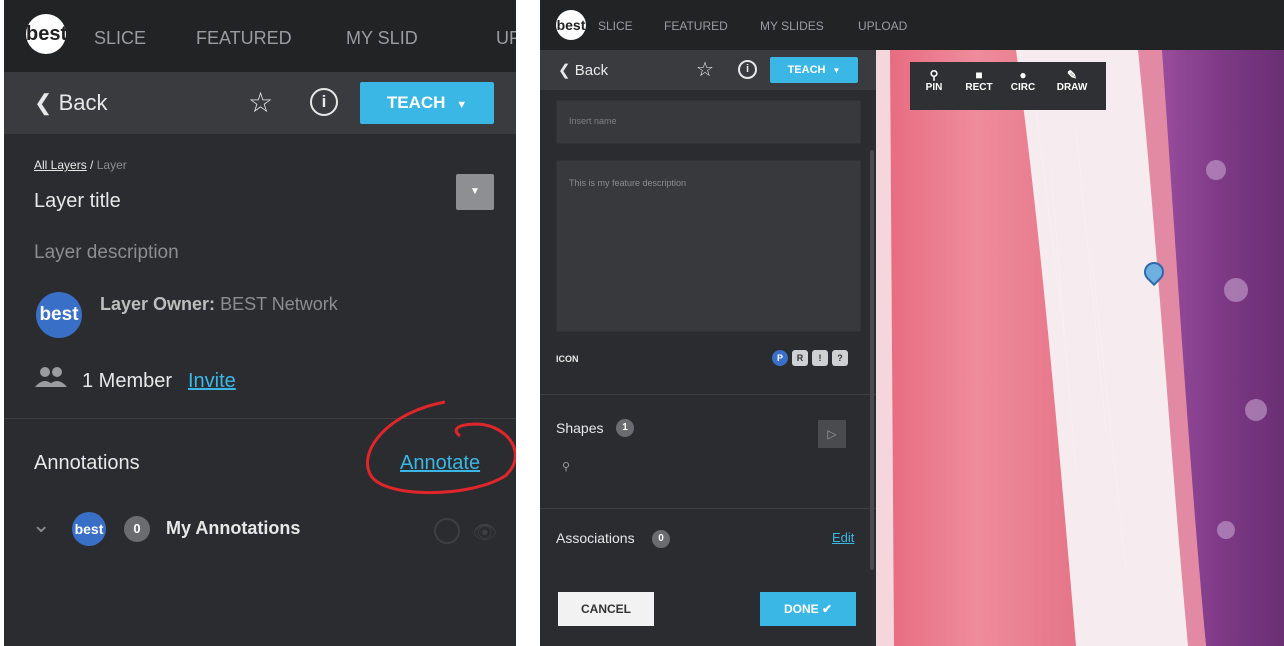  I want to click on owner-name: BEST Network, so click(279, 304).